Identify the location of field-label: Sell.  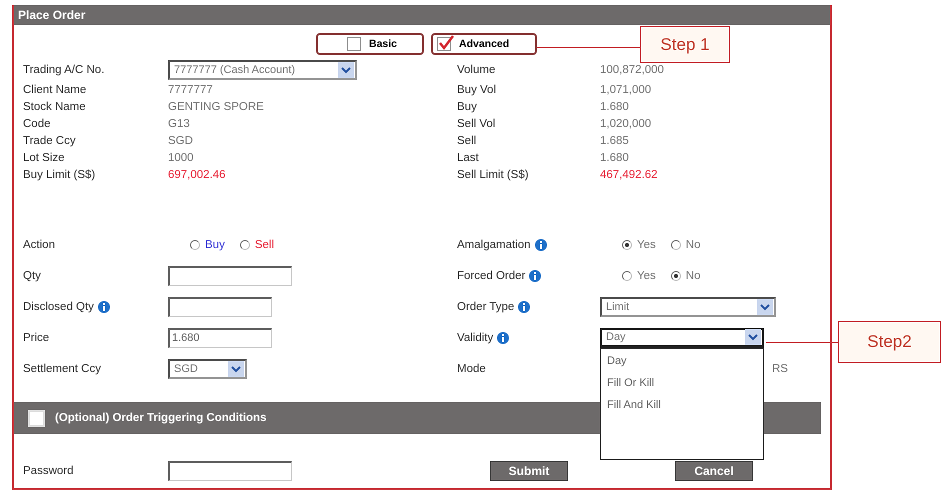
(466, 140).